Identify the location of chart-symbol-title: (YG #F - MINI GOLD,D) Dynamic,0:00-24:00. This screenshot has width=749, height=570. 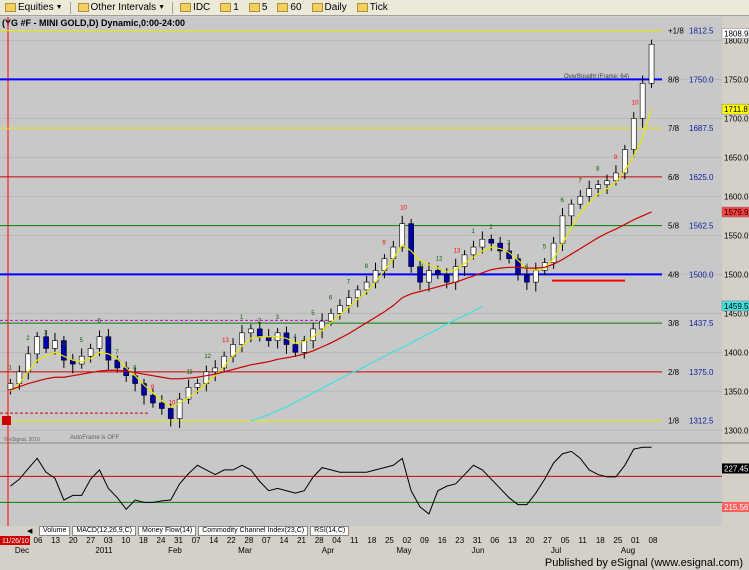
(93, 23).